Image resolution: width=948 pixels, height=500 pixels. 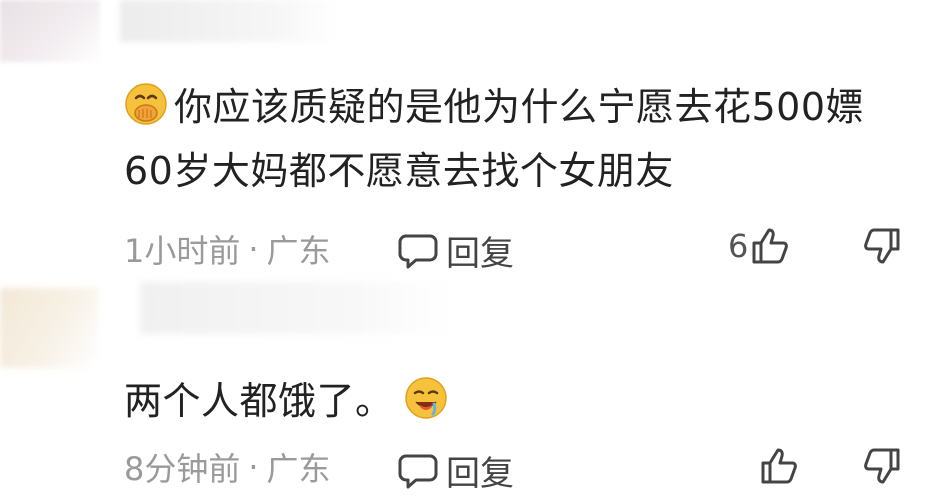 I want to click on like-button, so click(x=778, y=466).